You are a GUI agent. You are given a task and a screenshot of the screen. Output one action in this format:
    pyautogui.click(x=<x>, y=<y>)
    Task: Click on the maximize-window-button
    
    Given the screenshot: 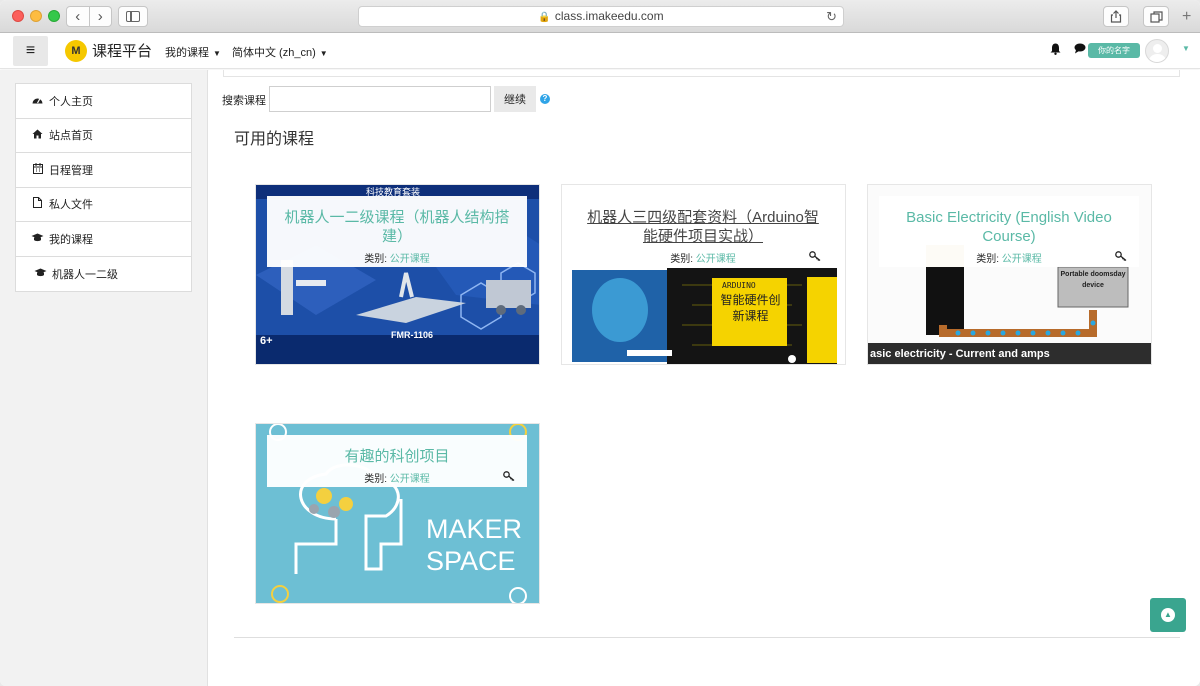 What is the action you would take?
    pyautogui.click(x=54, y=16)
    